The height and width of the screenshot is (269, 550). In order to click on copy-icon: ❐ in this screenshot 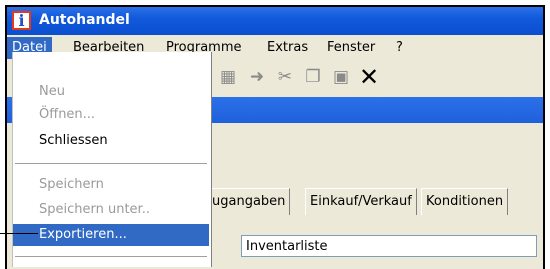, I will do `click(313, 77)`.